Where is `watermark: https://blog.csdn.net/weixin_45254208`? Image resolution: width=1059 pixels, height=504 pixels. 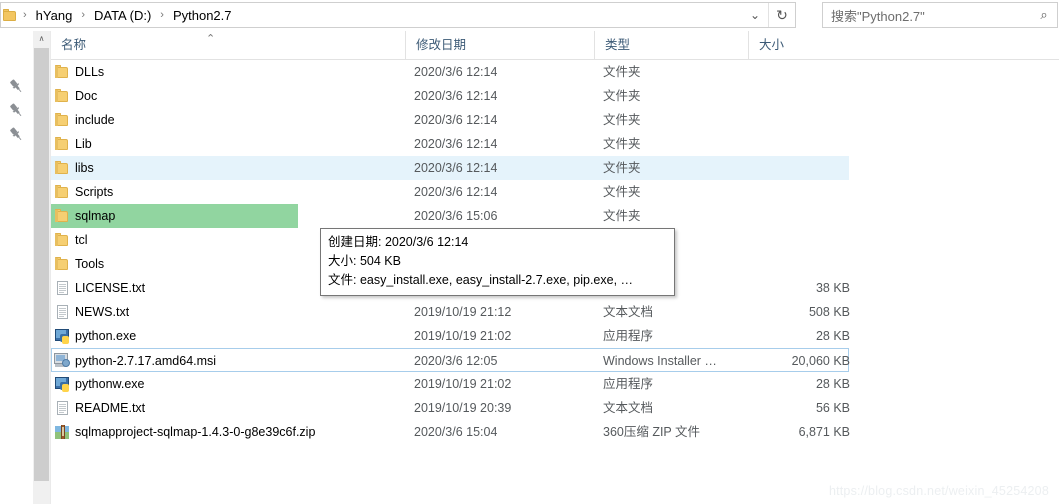
watermark: https://blog.csdn.net/weixin_45254208 is located at coordinates (938, 491).